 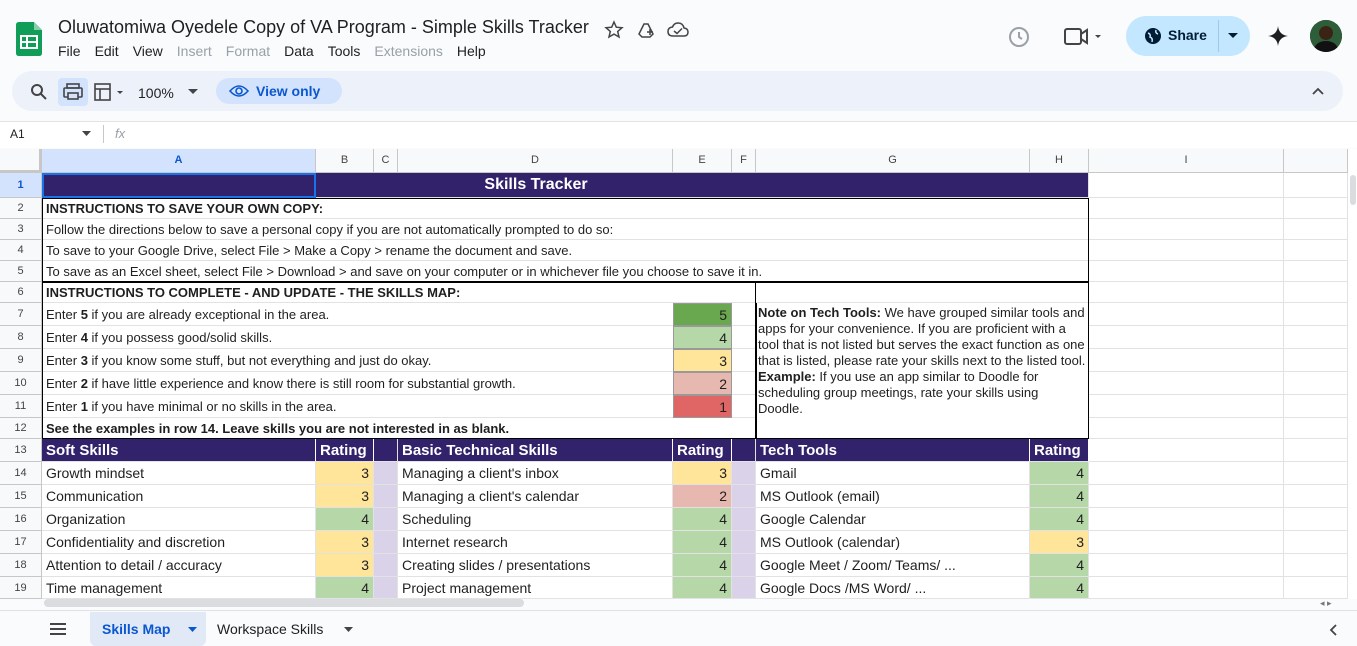 I want to click on column-header-f: F, so click(x=744, y=161).